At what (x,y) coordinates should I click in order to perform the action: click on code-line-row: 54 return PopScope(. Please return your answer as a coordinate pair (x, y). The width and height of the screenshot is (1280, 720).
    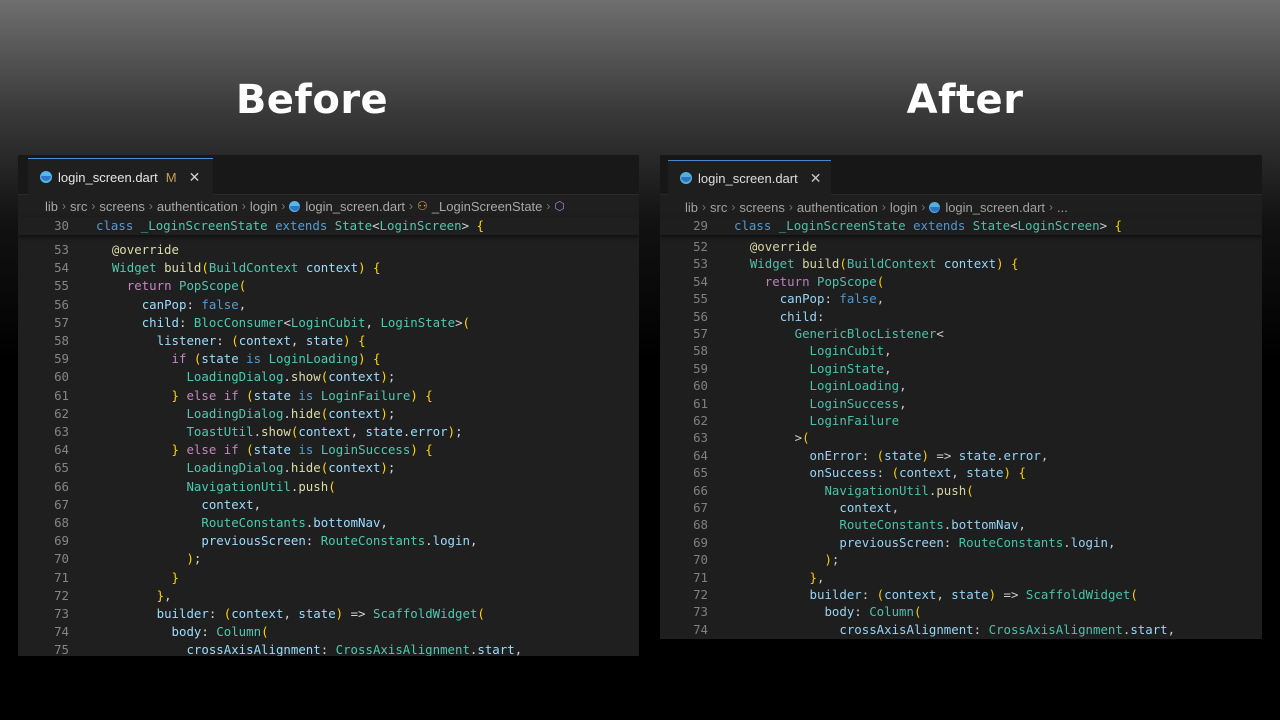
    Looking at the image, I should click on (772, 282).